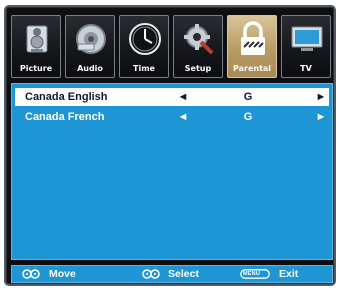 Image resolution: width=340 pixels, height=290 pixels. What do you see at coordinates (172, 117) in the screenshot?
I see `row-canada-french: Canada French ◄ G ►` at bounding box center [172, 117].